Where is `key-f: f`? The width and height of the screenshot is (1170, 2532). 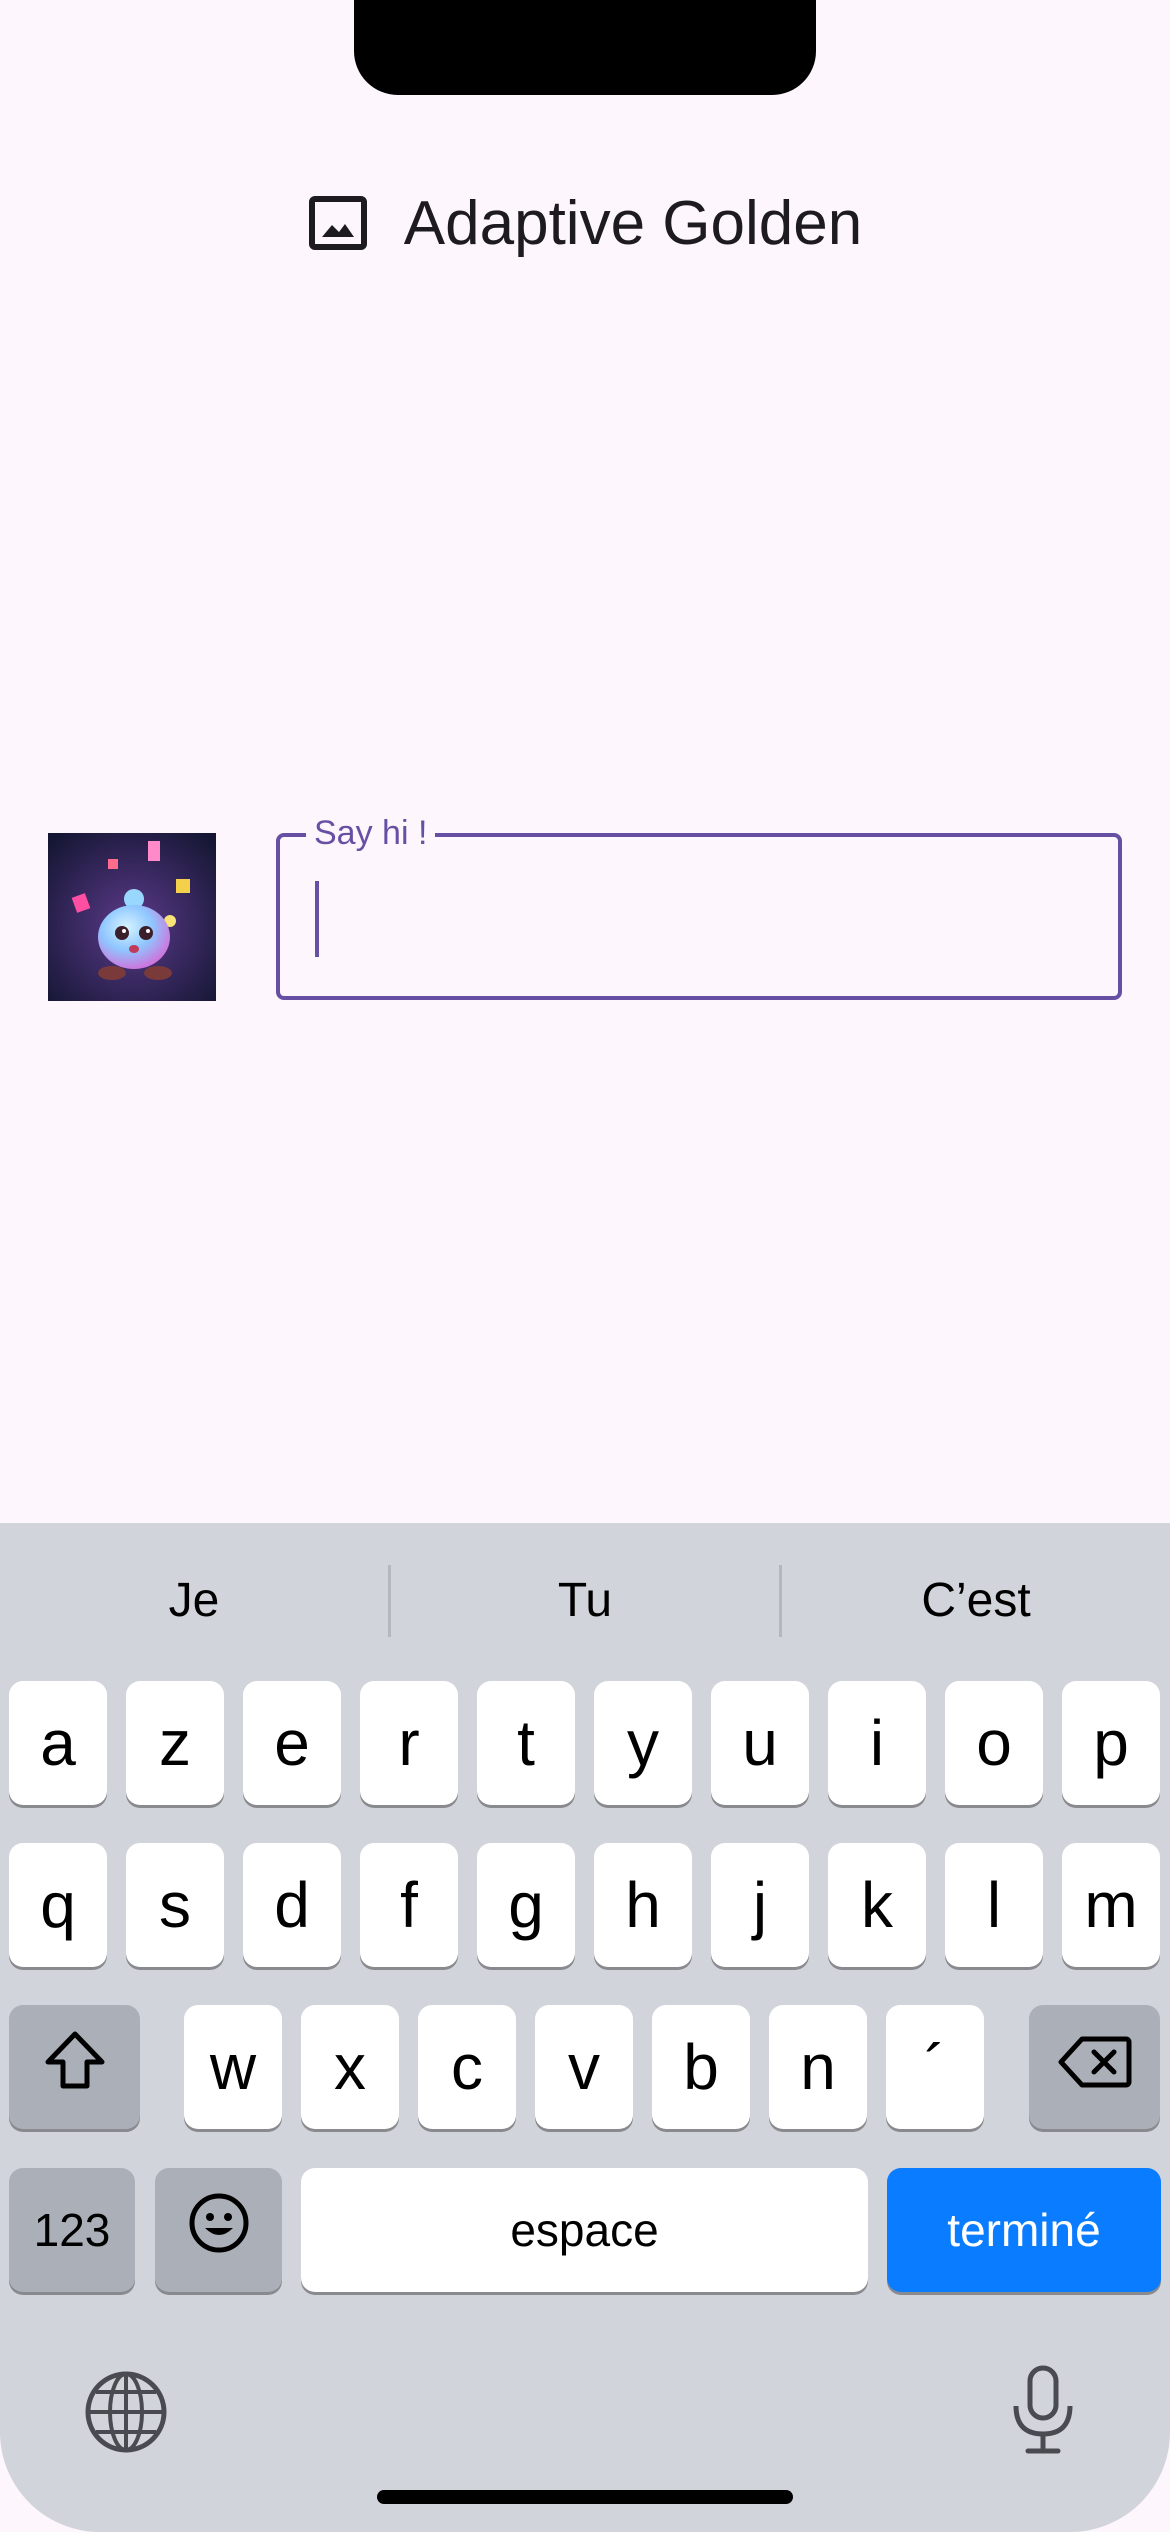 key-f: f is located at coordinates (409, 1905).